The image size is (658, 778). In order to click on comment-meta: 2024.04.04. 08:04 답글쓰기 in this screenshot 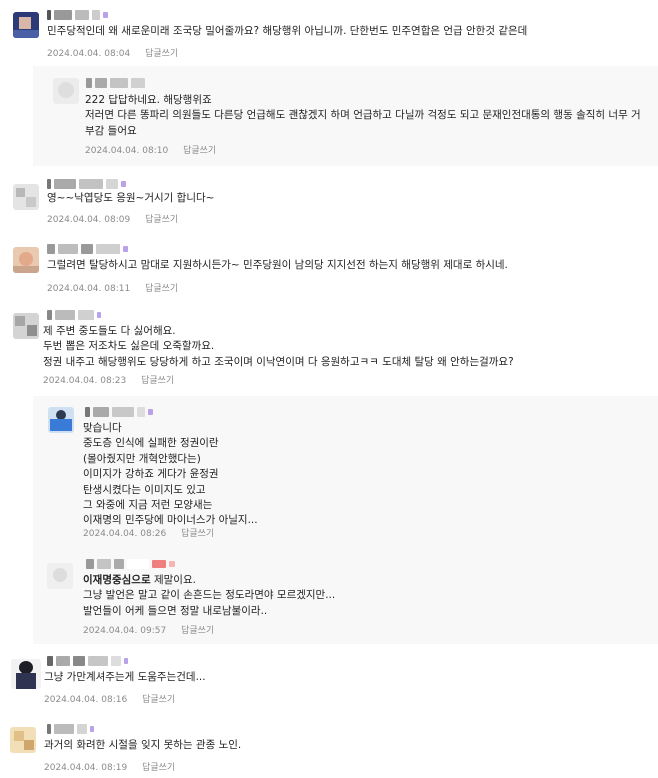, I will do `click(112, 52)`.